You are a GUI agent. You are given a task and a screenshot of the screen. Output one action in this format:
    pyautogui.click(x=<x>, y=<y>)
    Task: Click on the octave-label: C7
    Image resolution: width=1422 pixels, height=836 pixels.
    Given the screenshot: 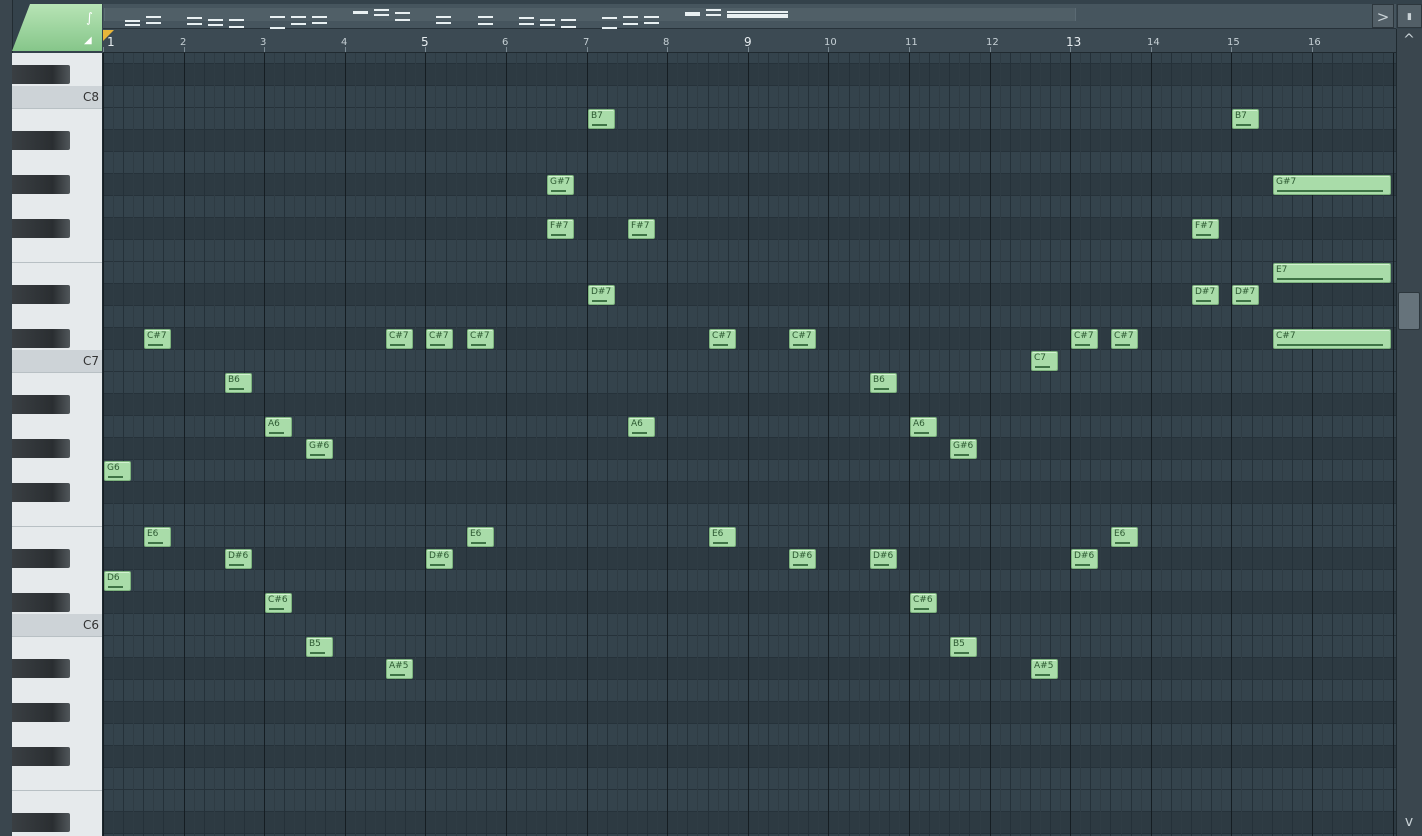 What is the action you would take?
    pyautogui.click(x=90, y=361)
    